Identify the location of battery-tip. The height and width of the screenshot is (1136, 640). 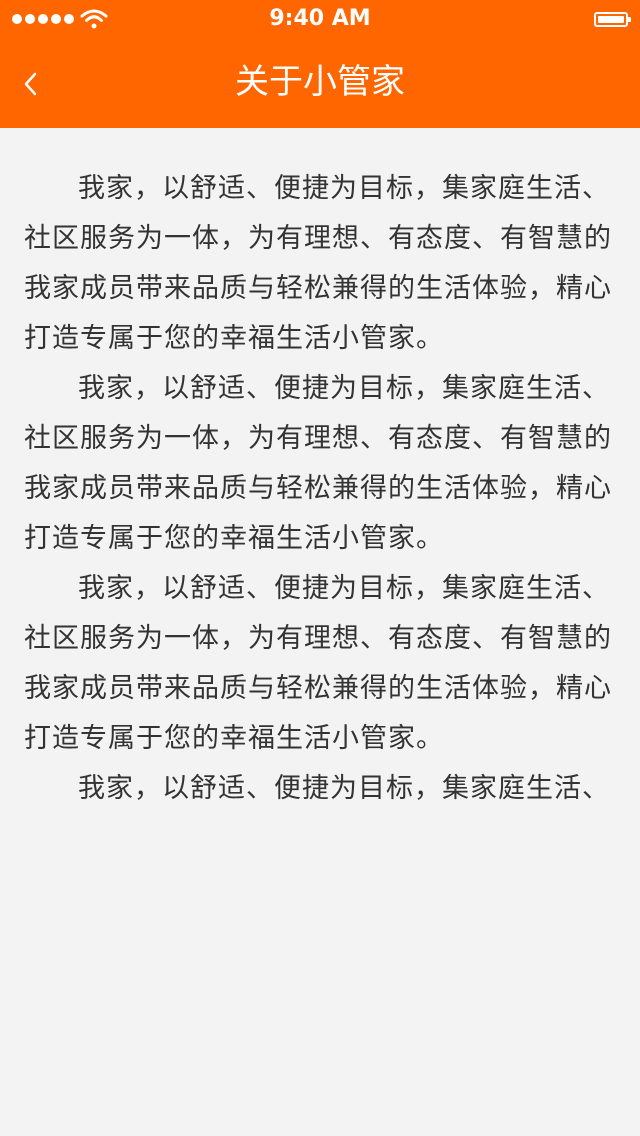
(629, 19).